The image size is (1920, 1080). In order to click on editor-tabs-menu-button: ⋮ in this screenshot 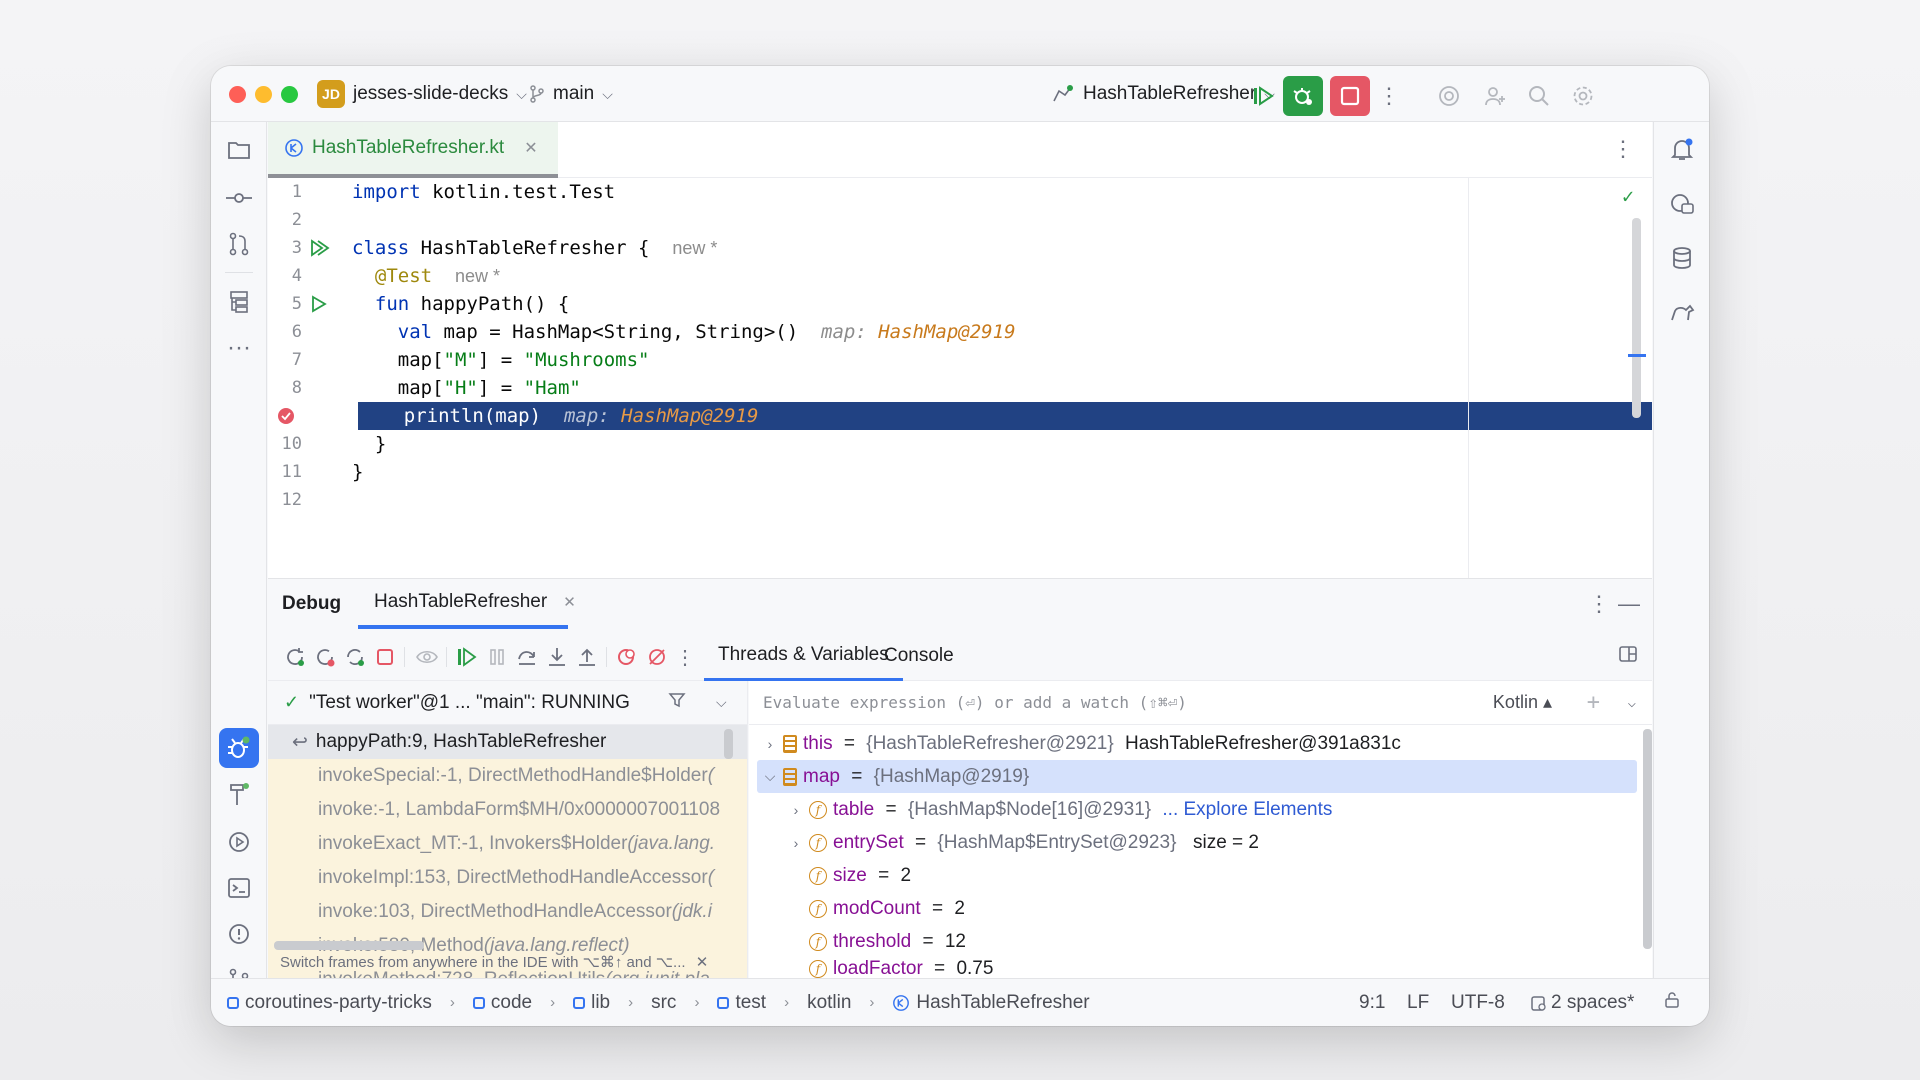, I will do `click(1623, 149)`.